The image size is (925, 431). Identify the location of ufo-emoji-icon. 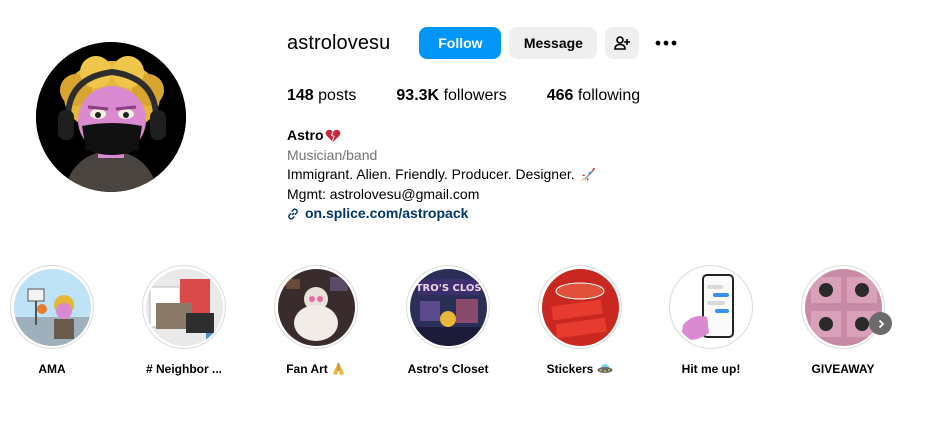
(605, 368).